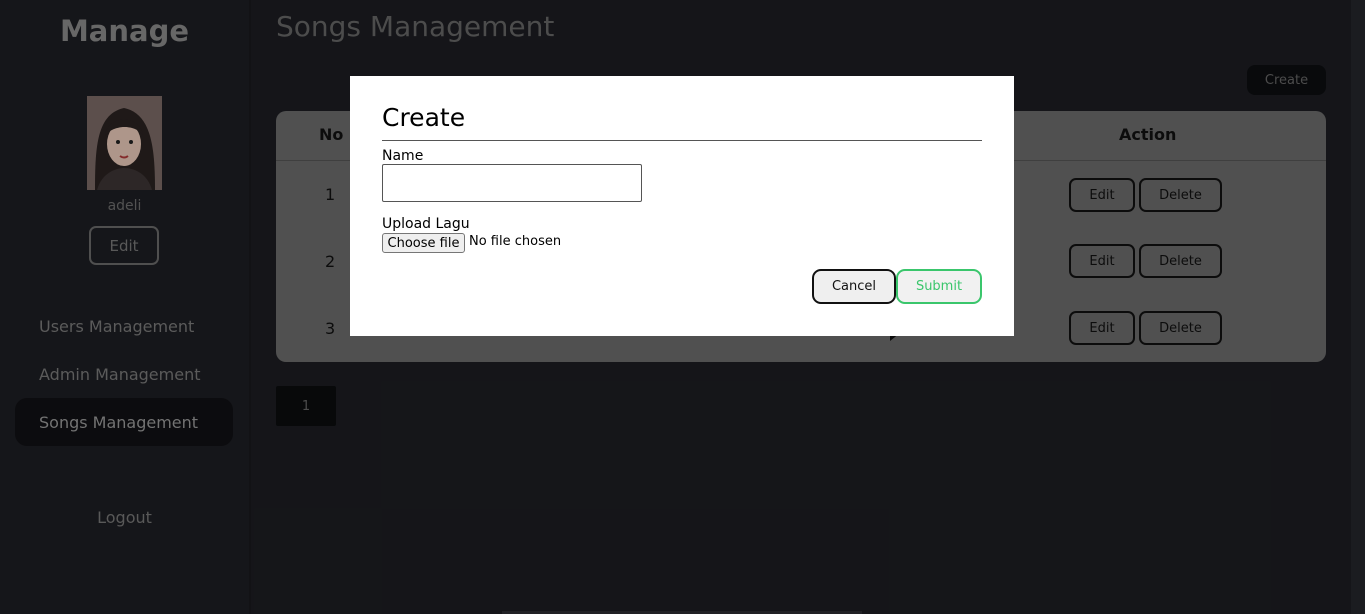 Image resolution: width=1365 pixels, height=614 pixels. Describe the element at coordinates (854, 286) in the screenshot. I see `cancel-button: Cancel` at that location.